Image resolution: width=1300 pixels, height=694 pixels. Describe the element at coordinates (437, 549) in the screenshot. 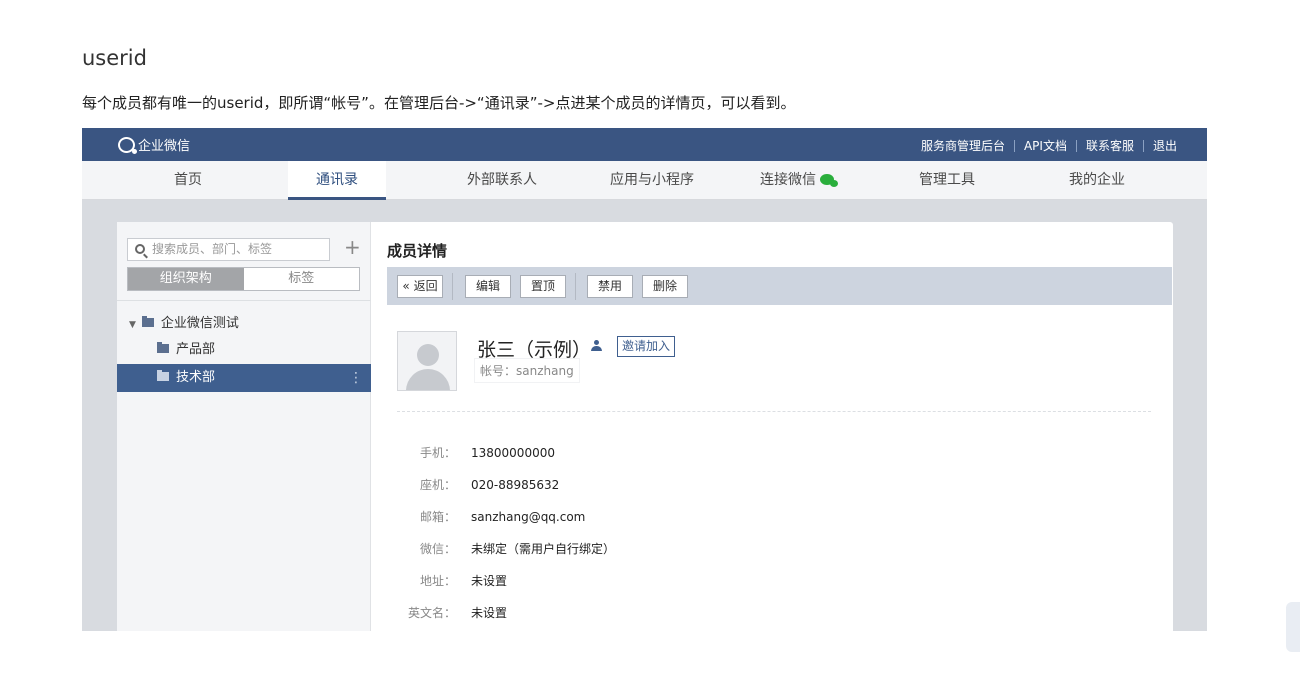

I see `field-label: 微信：` at that location.